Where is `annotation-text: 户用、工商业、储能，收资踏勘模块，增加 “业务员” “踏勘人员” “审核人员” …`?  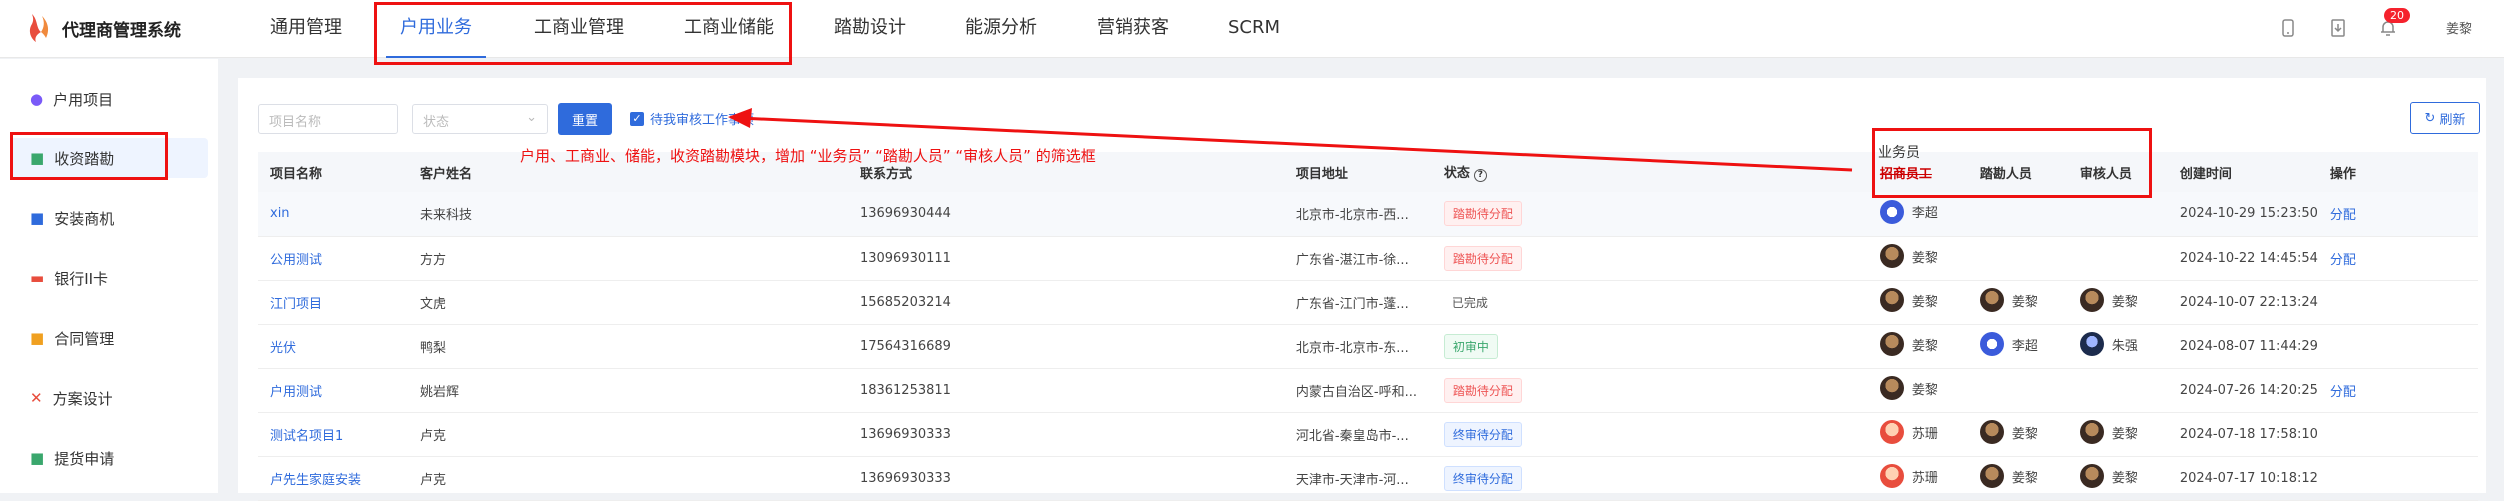 annotation-text: 户用、工商业、储能，收资踏勘模块，增加 “业务员” “踏勘人员” “审核人员” … is located at coordinates (808, 156).